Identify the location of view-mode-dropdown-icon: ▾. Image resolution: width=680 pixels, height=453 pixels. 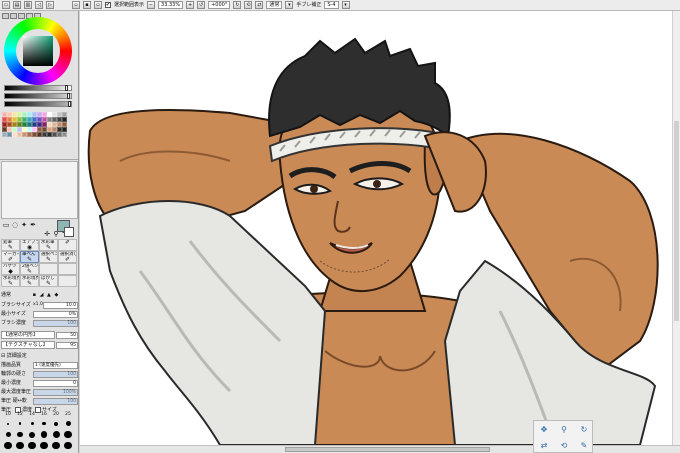
(289, 5).